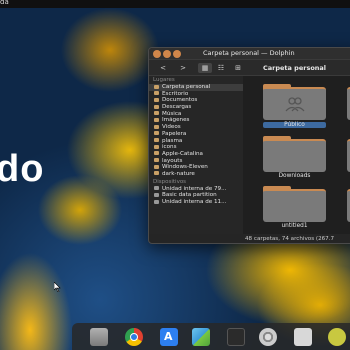  What do you see at coordinates (169, 337) in the screenshot?
I see `app-store-icon: A` at bounding box center [169, 337].